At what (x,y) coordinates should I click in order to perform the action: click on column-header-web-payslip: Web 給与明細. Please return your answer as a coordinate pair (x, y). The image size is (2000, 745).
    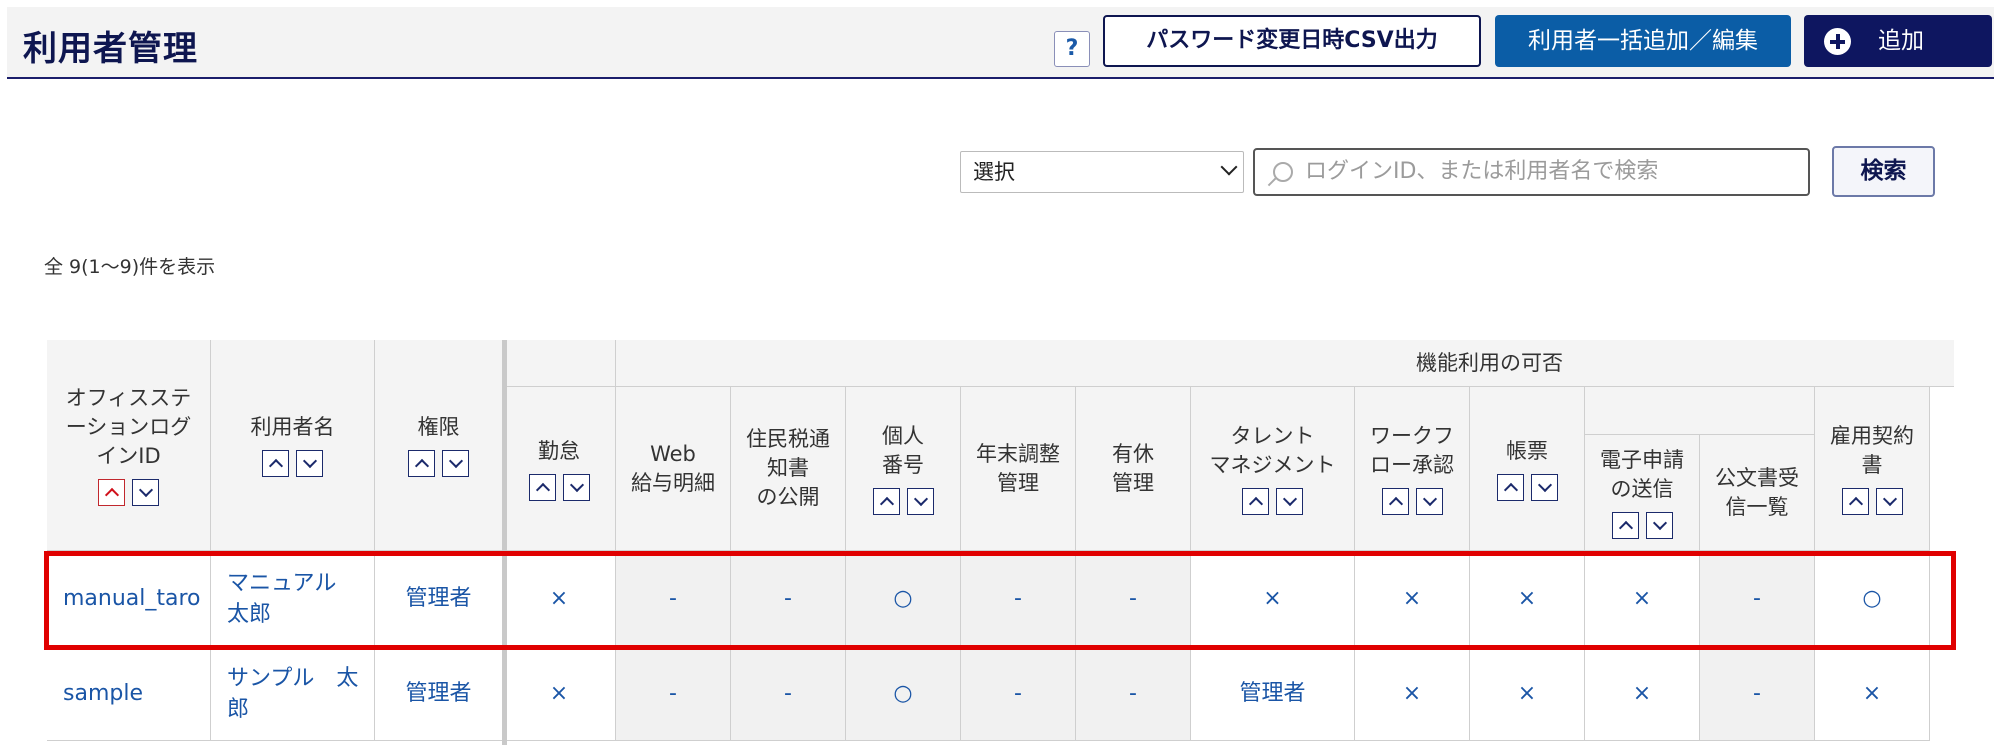
    Looking at the image, I should click on (673, 469).